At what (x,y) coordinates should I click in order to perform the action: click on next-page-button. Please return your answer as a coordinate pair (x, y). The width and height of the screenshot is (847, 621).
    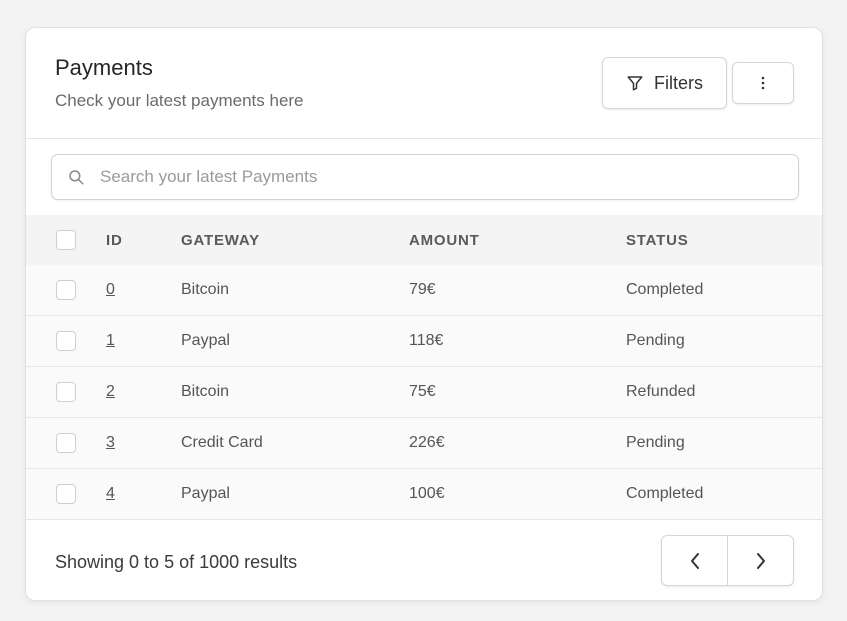
    Looking at the image, I should click on (760, 560).